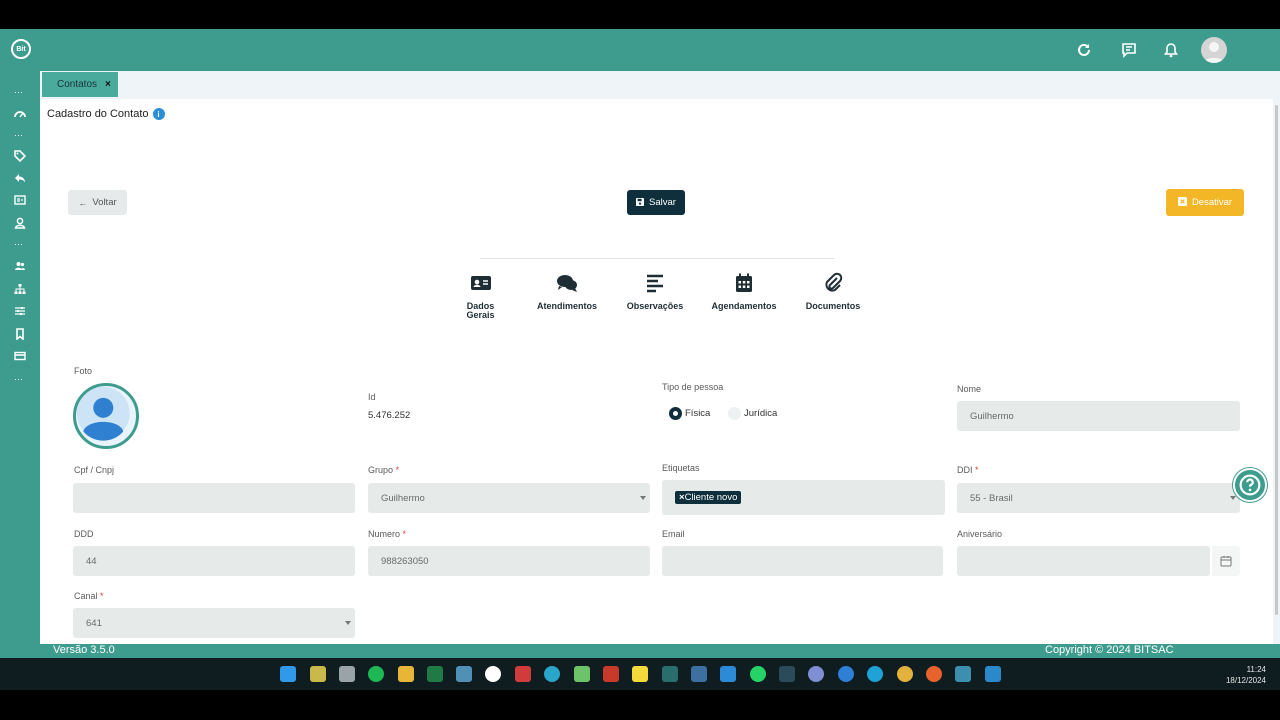  What do you see at coordinates (656, 202) in the screenshot?
I see `save-button: Salvar` at bounding box center [656, 202].